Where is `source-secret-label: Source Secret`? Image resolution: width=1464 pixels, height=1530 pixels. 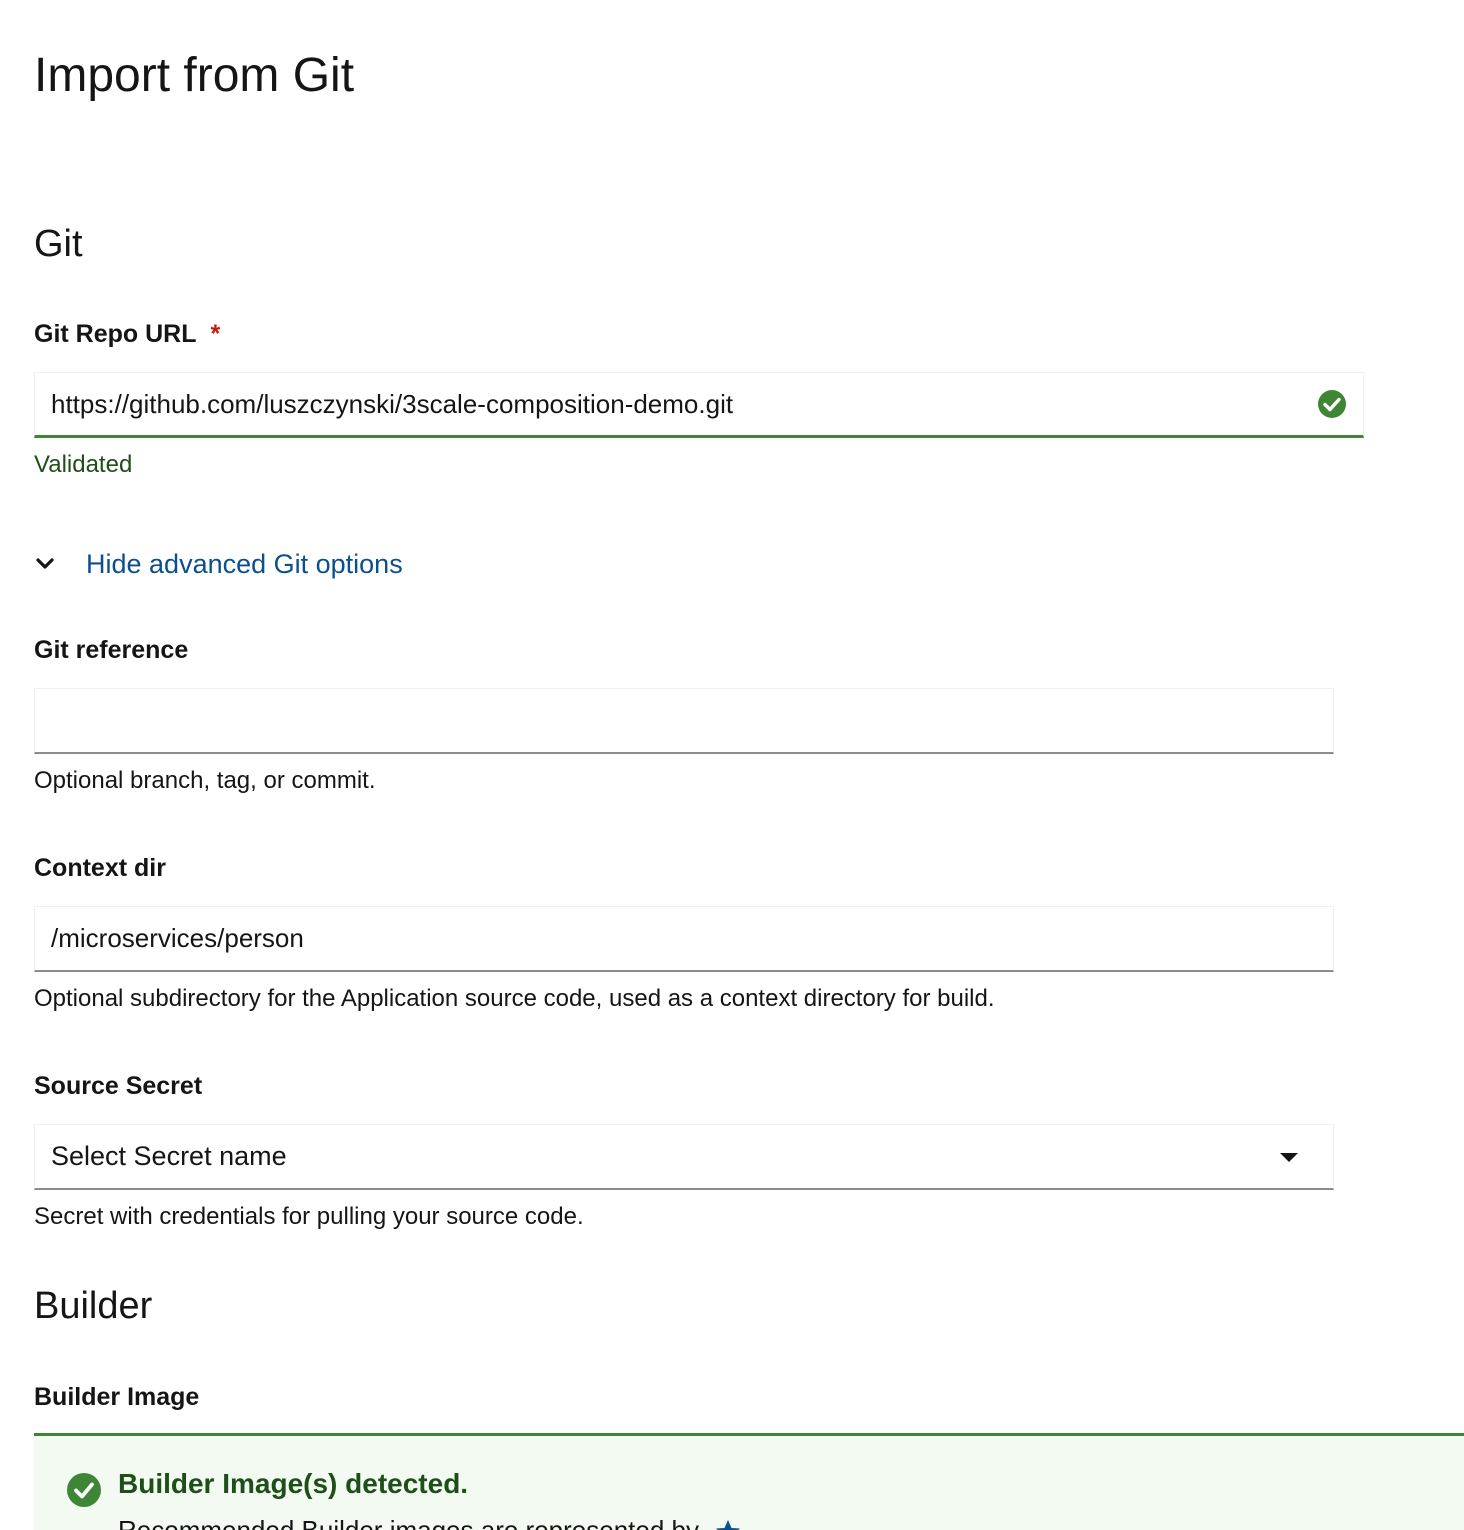
source-secret-label: Source Secret is located at coordinates (118, 1086).